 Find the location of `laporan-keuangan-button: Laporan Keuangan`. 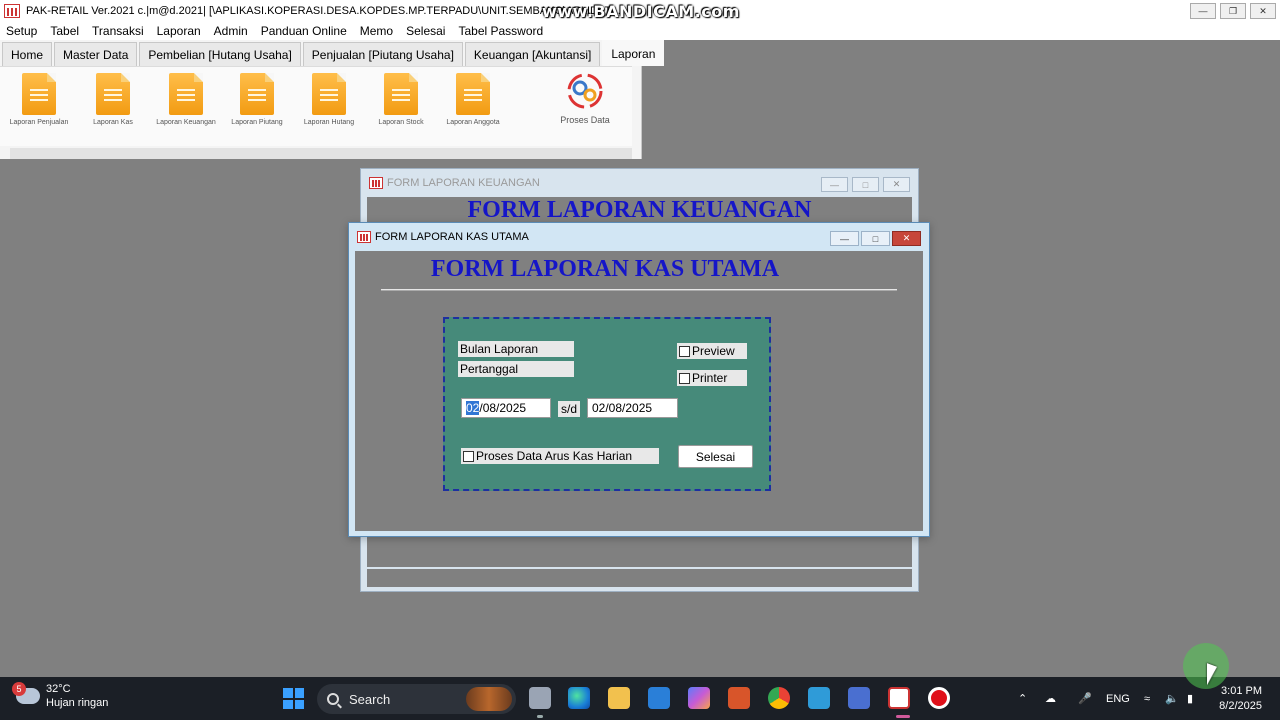

laporan-keuangan-button: Laporan Keuangan is located at coordinates (186, 103).